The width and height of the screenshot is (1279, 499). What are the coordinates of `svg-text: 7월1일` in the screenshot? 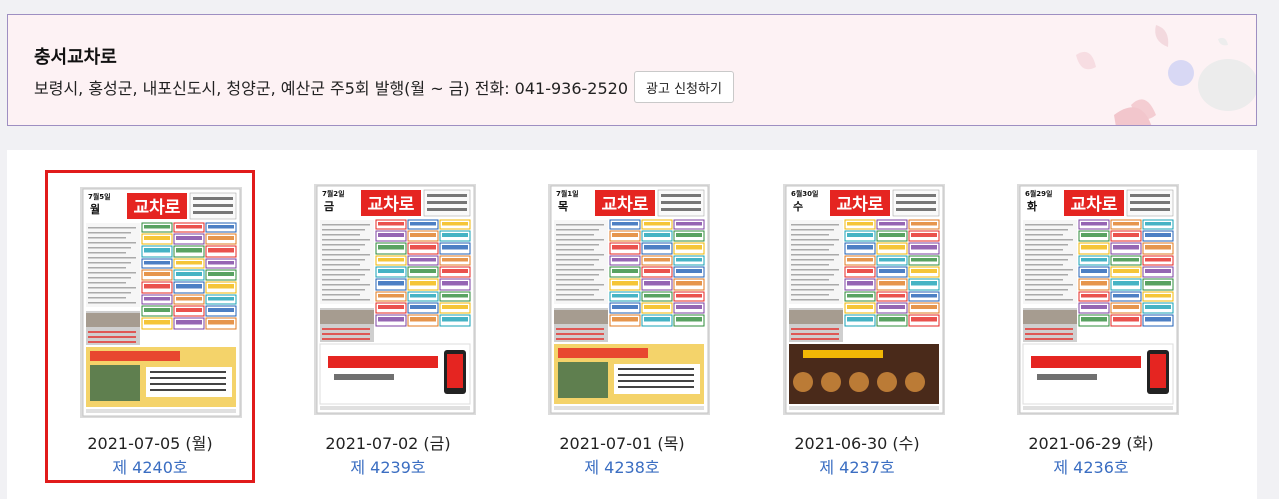 It's located at (567, 193).